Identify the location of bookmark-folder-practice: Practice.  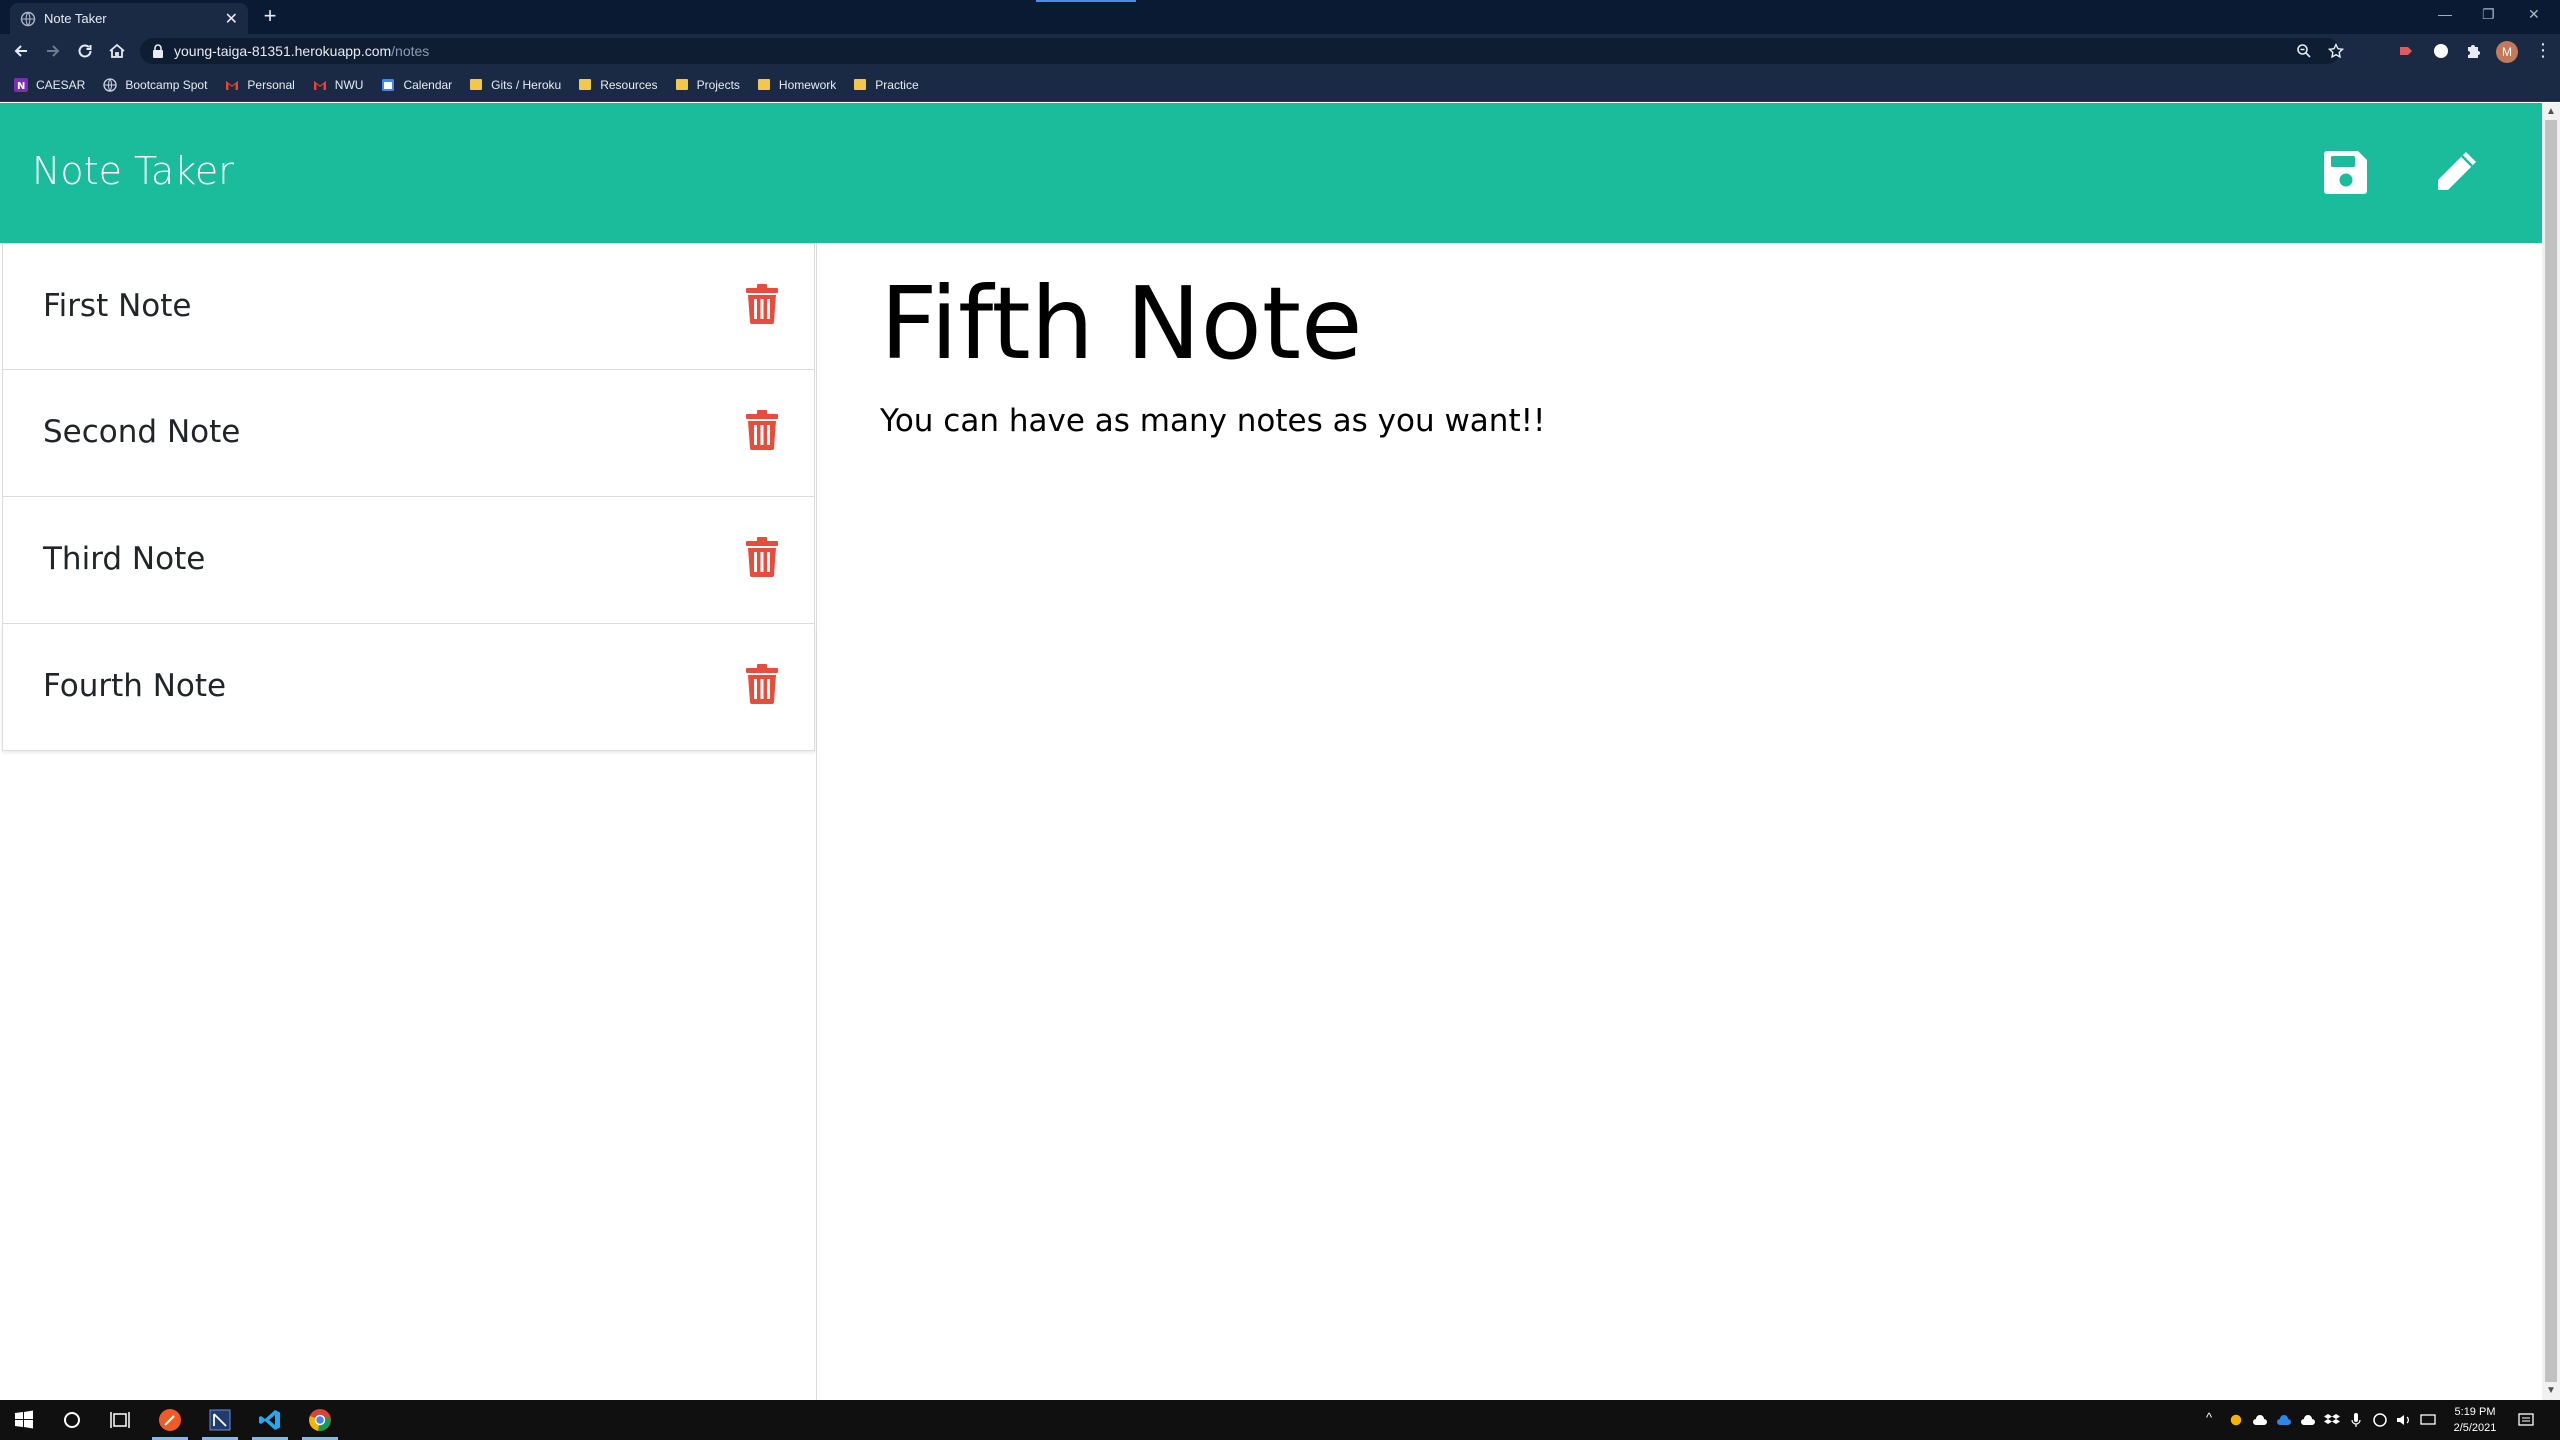
(886, 84).